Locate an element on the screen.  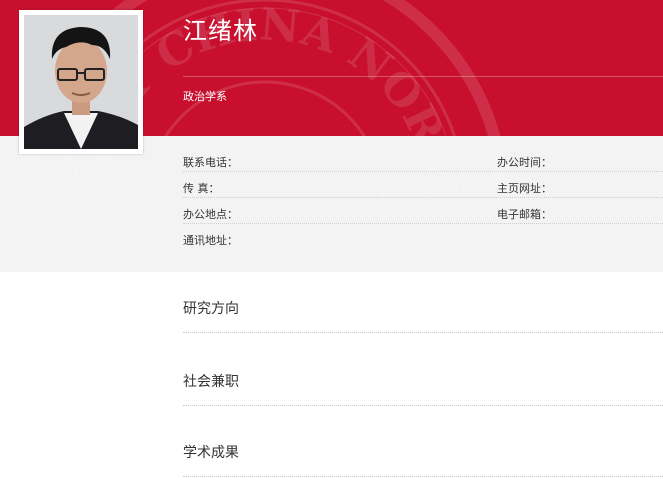
email-field: 电子邮箱： is located at coordinates (524, 214).